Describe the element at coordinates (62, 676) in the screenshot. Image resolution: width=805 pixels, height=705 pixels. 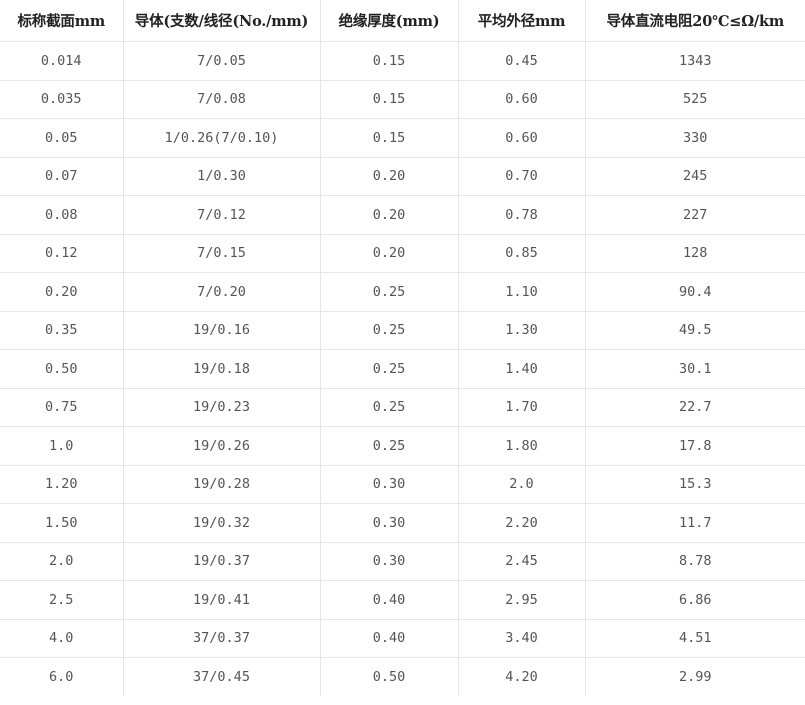
I see `cell-nominal-section: 6.0` at that location.